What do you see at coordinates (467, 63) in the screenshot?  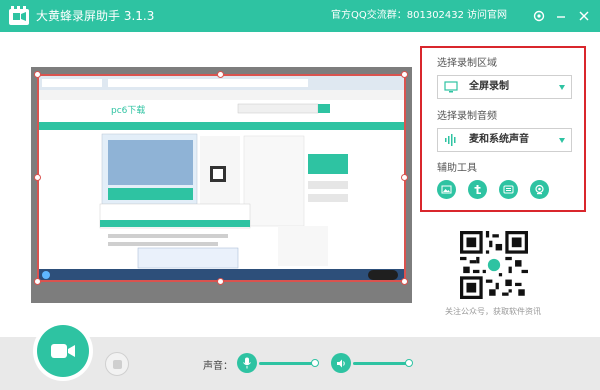 I see `region-label: 选择录制区域` at bounding box center [467, 63].